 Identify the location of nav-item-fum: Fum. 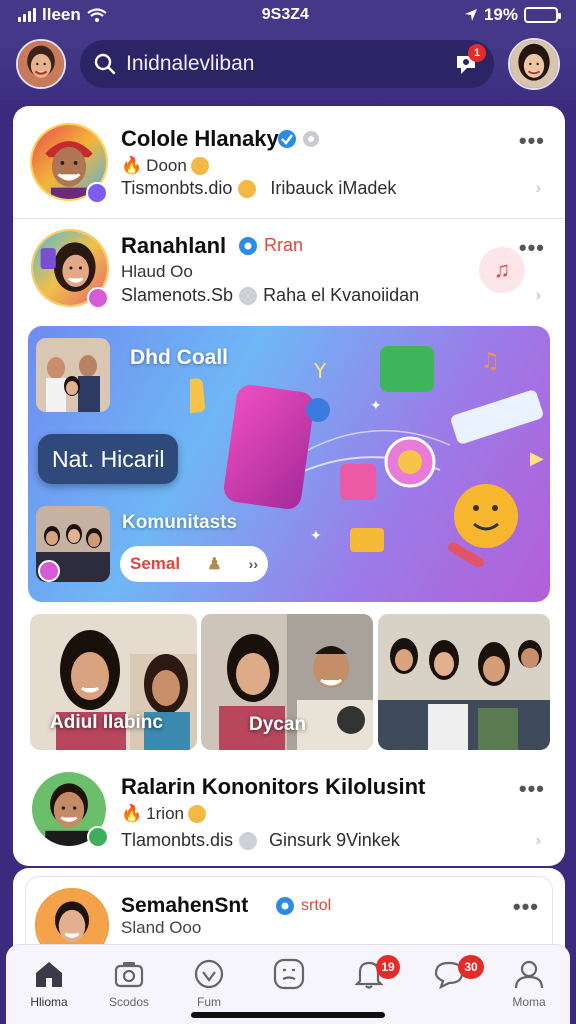
(209, 983).